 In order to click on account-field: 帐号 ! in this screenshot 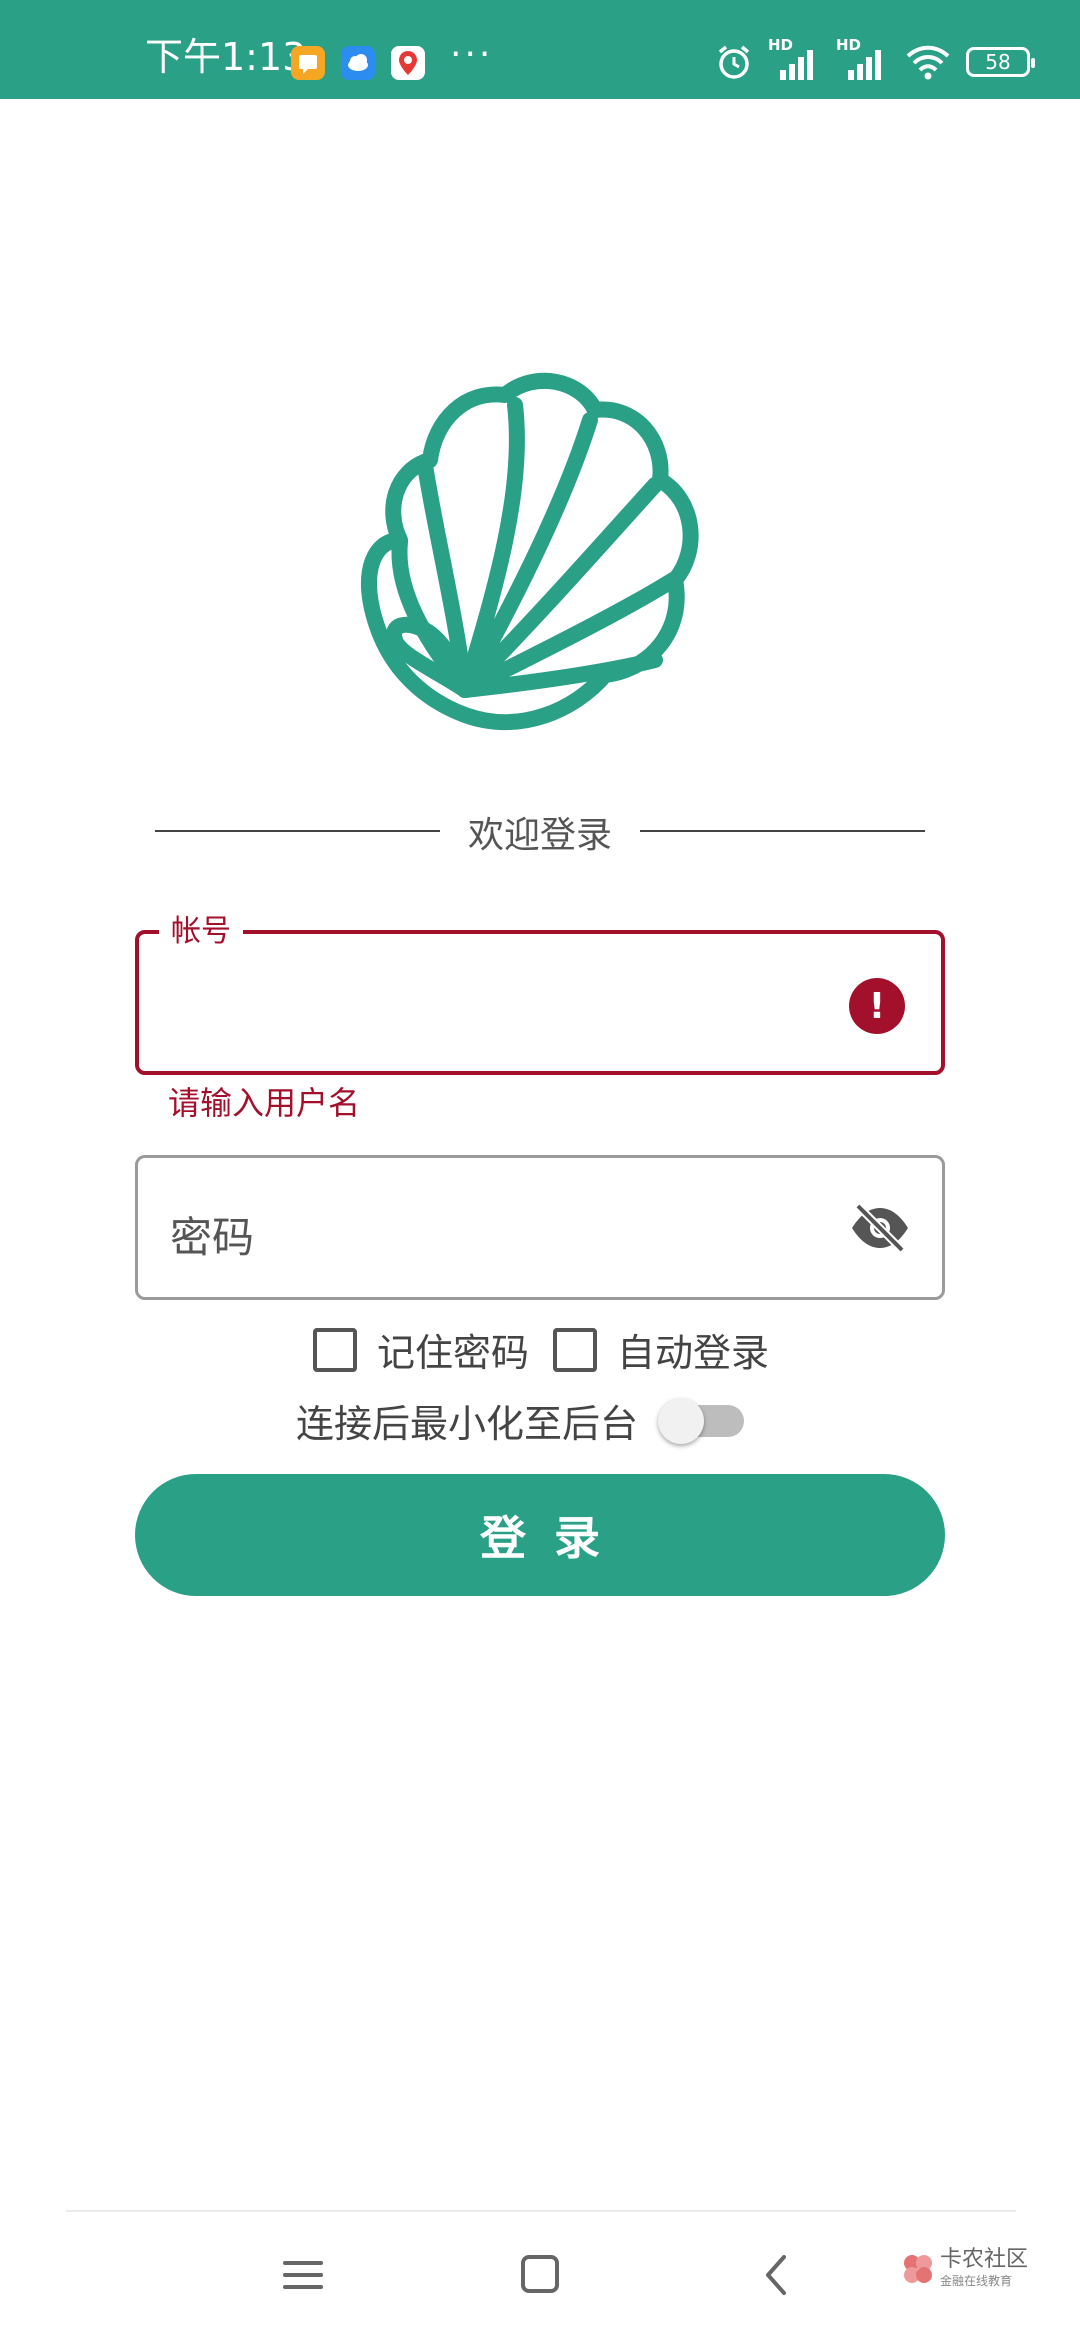, I will do `click(540, 990)`.